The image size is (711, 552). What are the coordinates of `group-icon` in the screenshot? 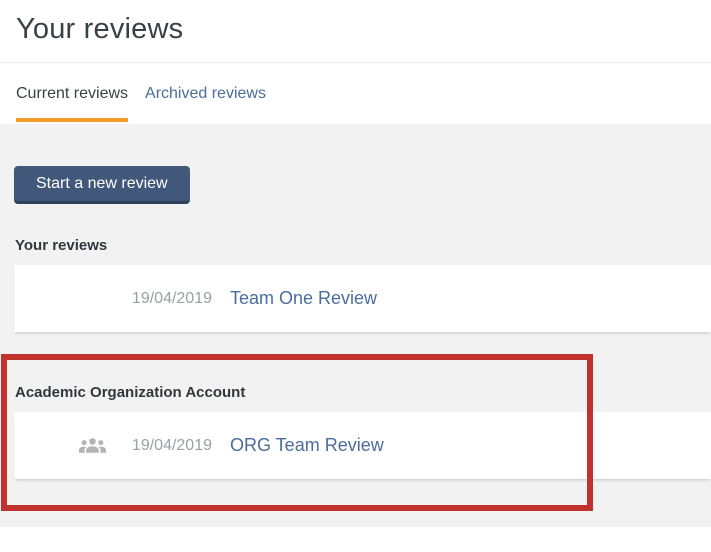 It's located at (60, 446).